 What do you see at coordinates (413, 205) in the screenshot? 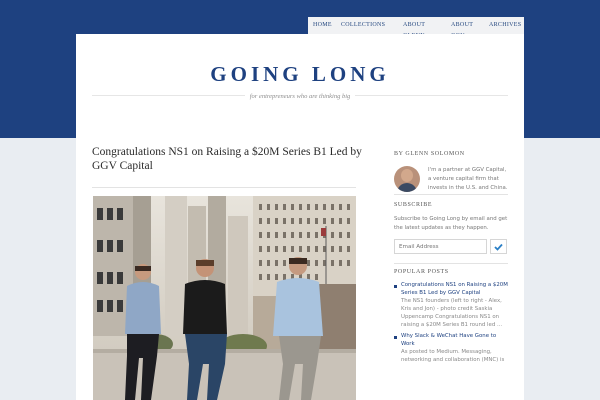
I see `subscribe-heading: SUBSCRIBE` at bounding box center [413, 205].